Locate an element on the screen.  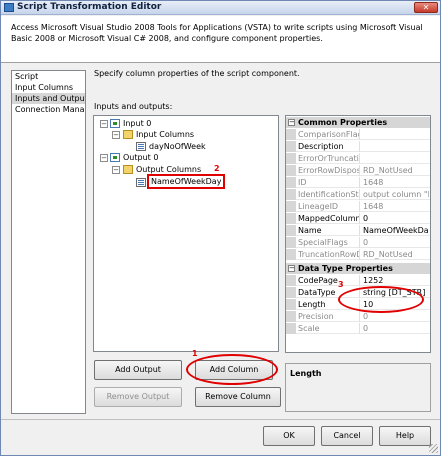
category-common-properties: − Common Properties is located at coordinates (358, 122).